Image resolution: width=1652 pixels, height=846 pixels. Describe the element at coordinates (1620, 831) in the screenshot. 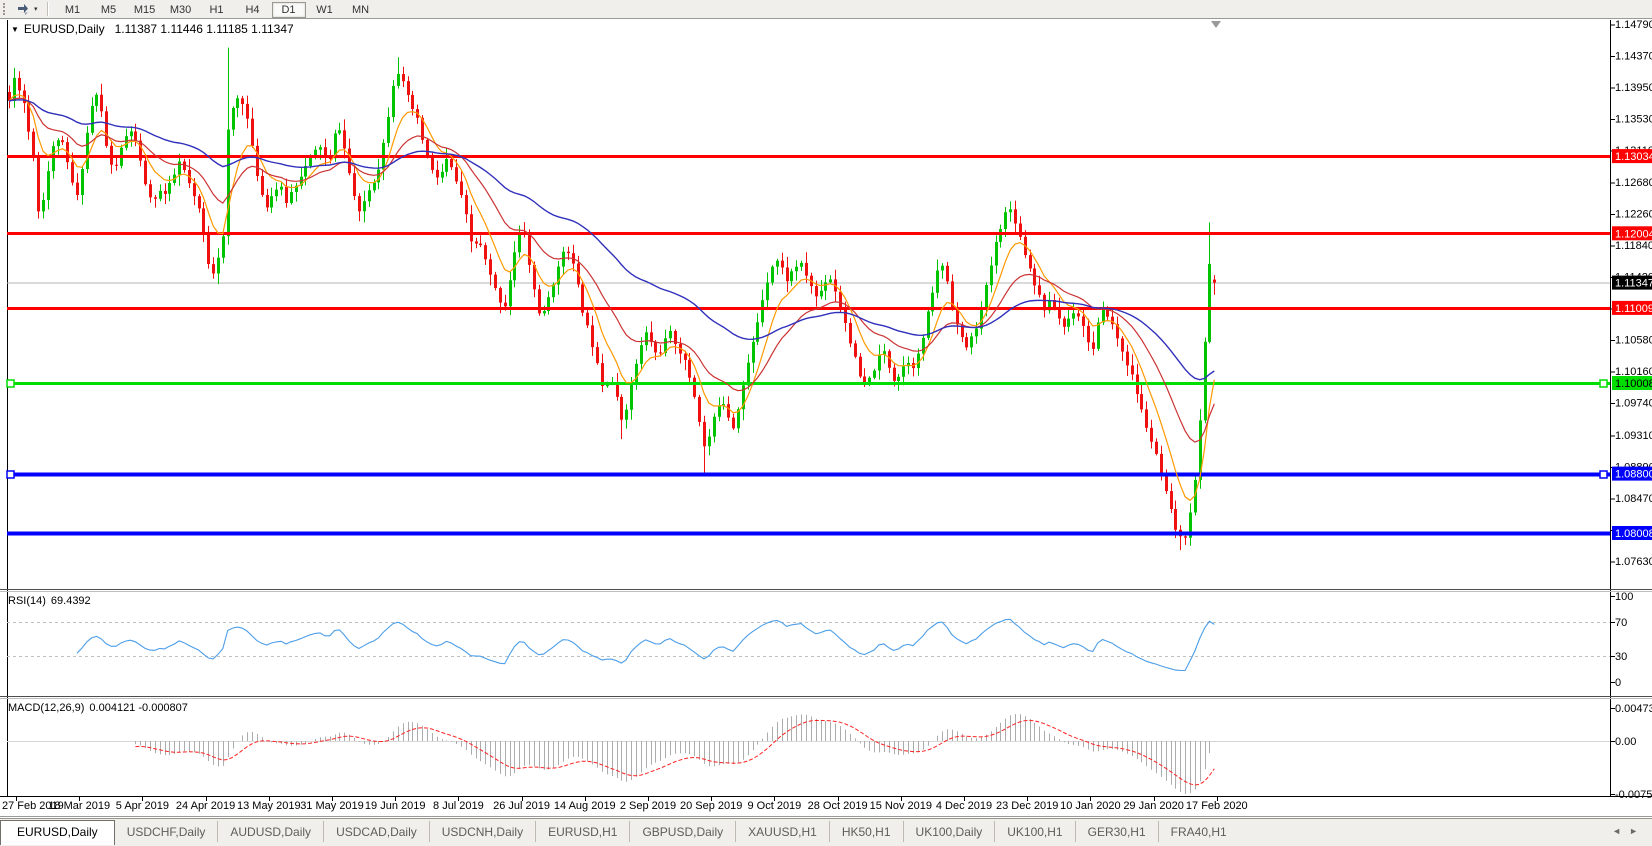

I see `tab-scroll-left-icon: ◄` at that location.